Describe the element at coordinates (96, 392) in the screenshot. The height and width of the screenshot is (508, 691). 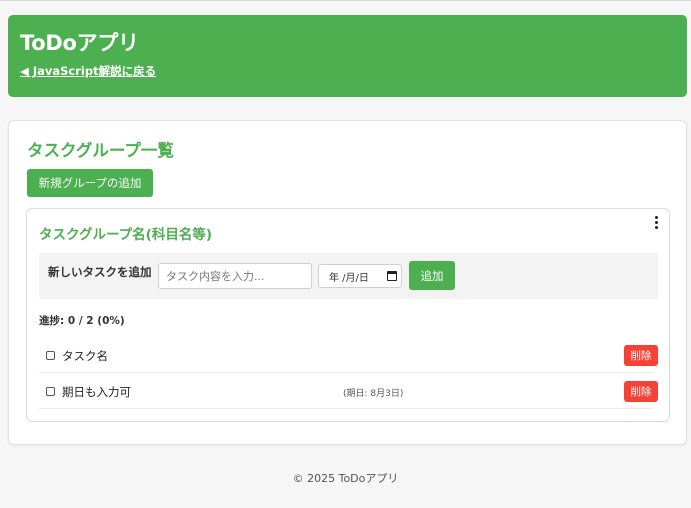
I see `task-name: 期日も入力可` at that location.